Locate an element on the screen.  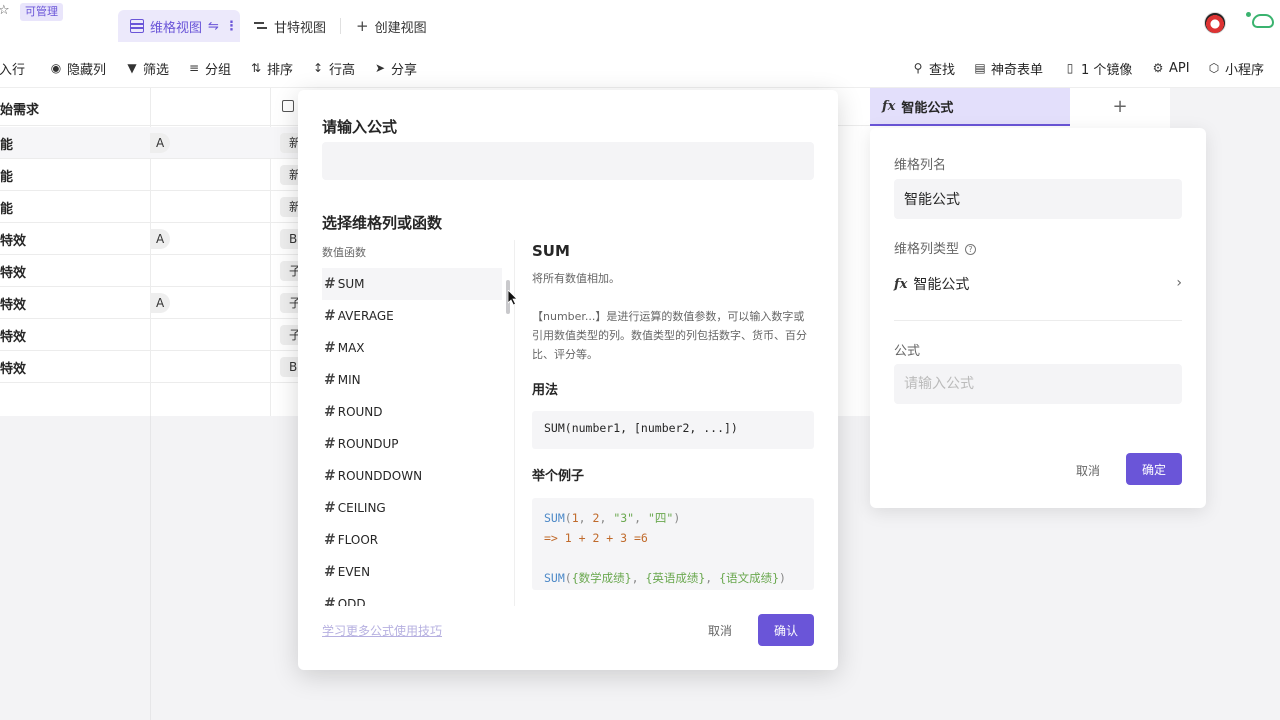
code-field: {语文成绩} is located at coordinates (749, 578).